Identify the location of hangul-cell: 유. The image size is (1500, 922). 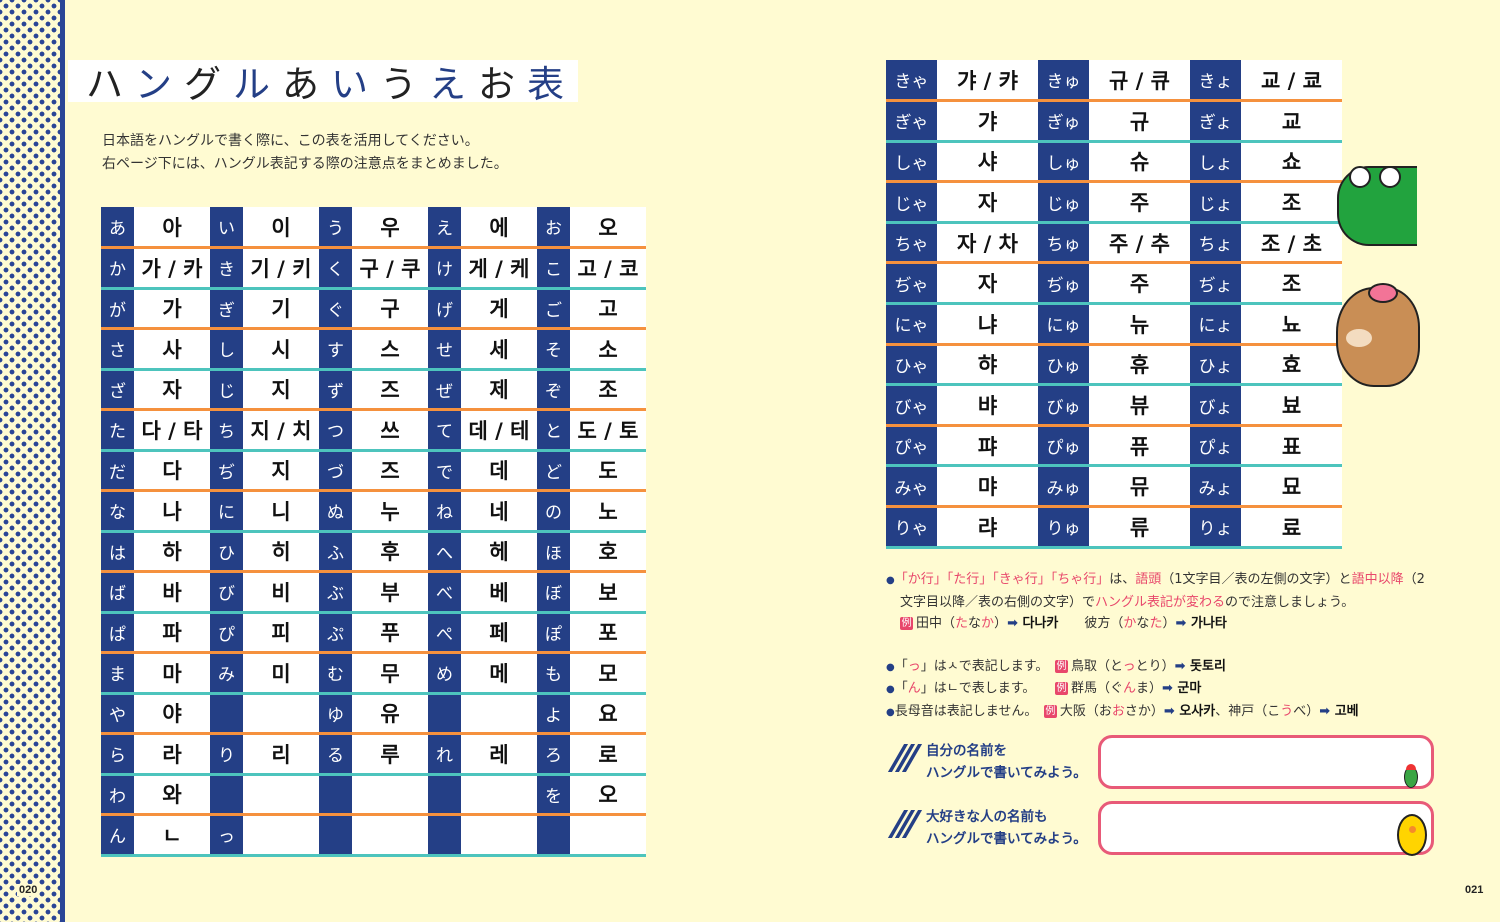
(390, 714).